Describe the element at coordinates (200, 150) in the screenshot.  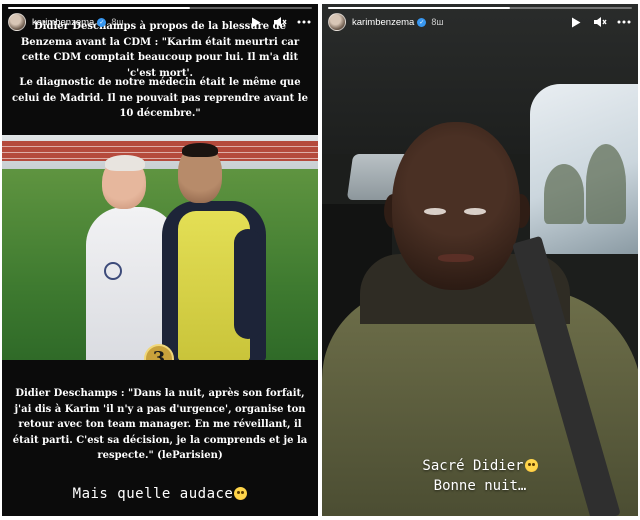
I see `player-hair` at that location.